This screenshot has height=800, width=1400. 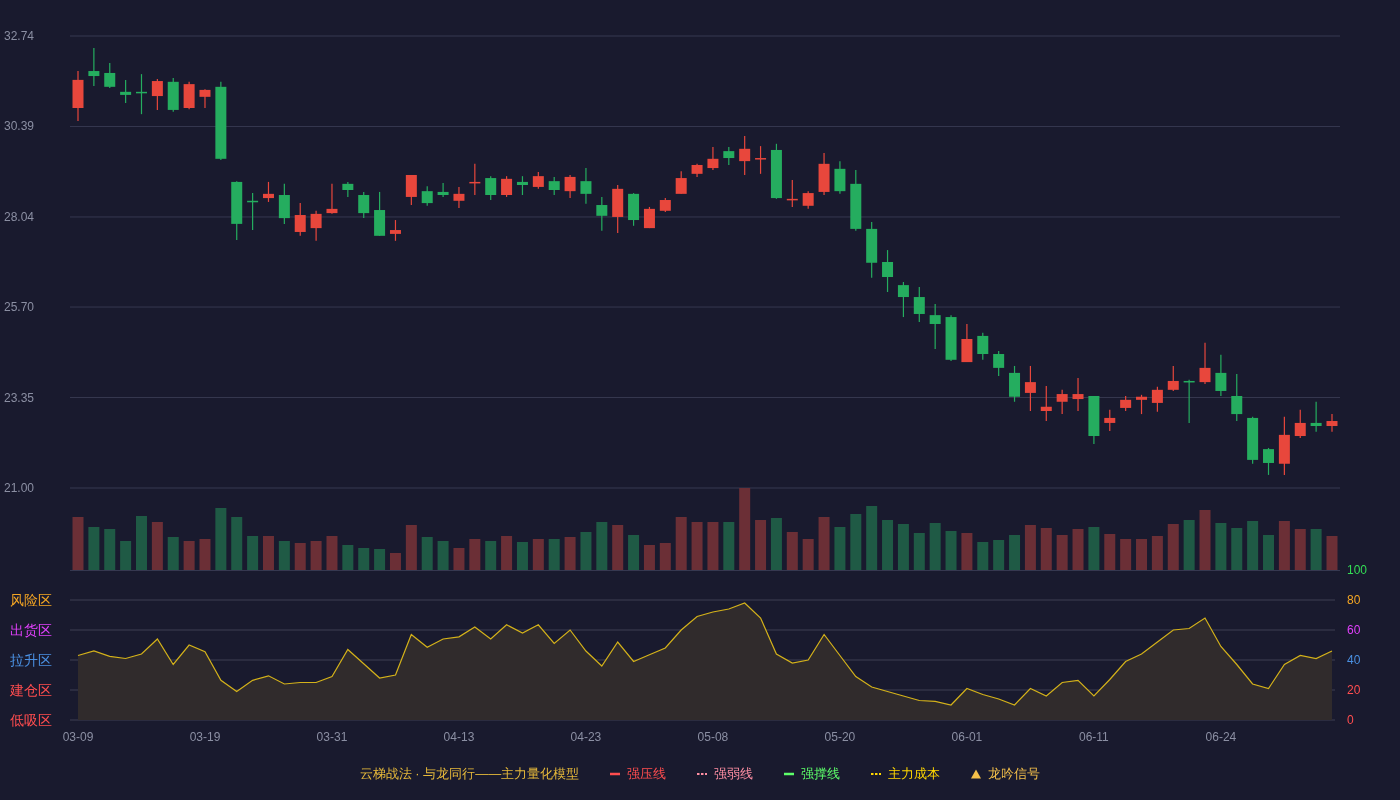 What do you see at coordinates (1350, 720) in the screenshot?
I see `axis-label: 0` at bounding box center [1350, 720].